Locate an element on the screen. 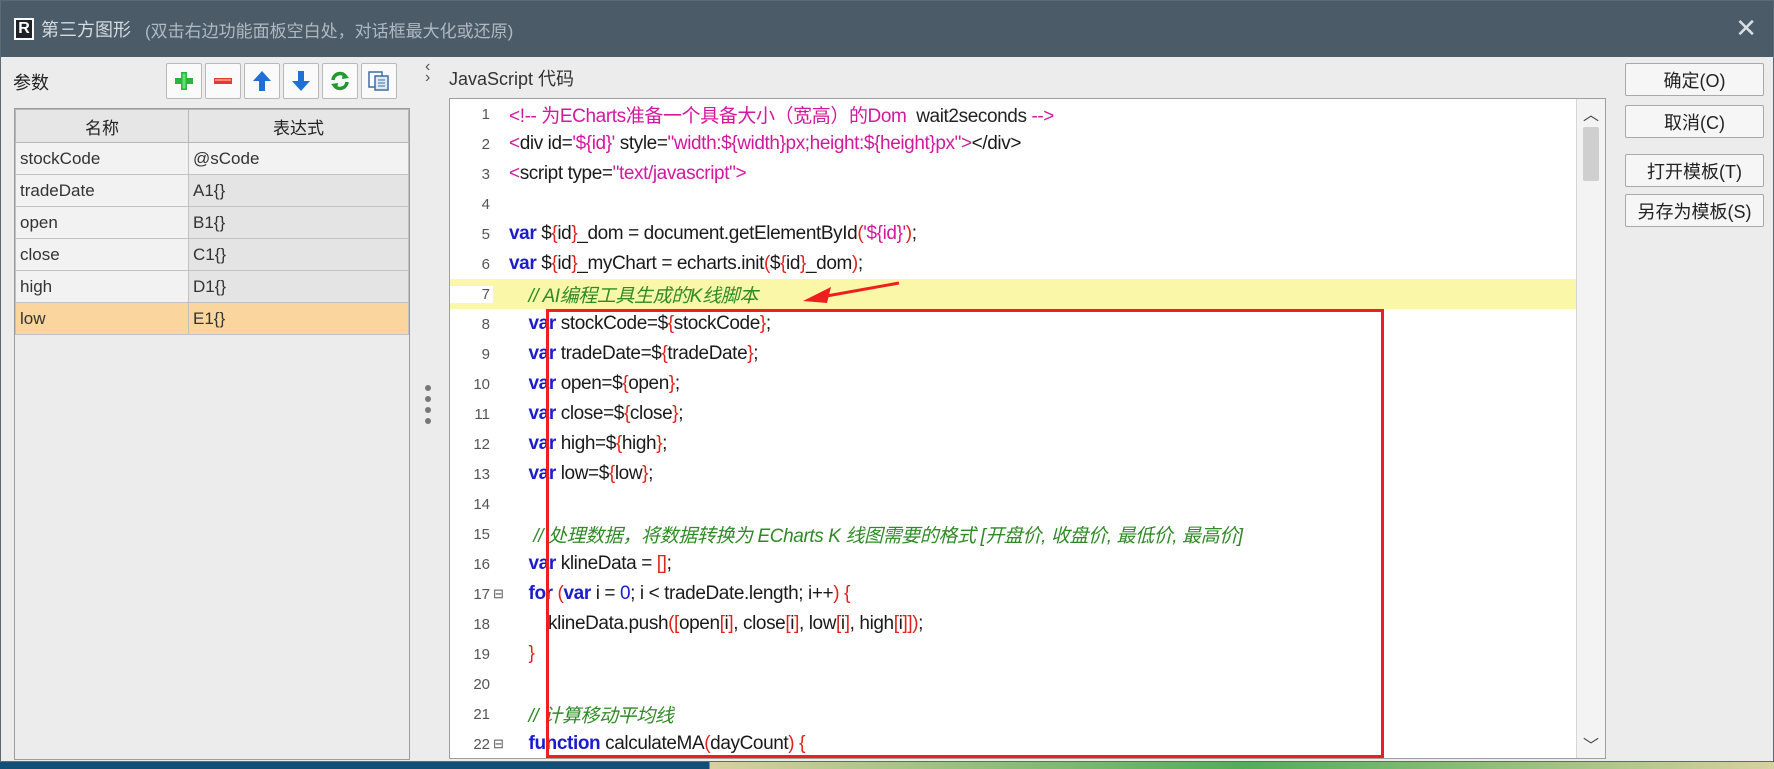 The image size is (1774, 769). dialog-title: 第三方图形 is located at coordinates (86, 30).